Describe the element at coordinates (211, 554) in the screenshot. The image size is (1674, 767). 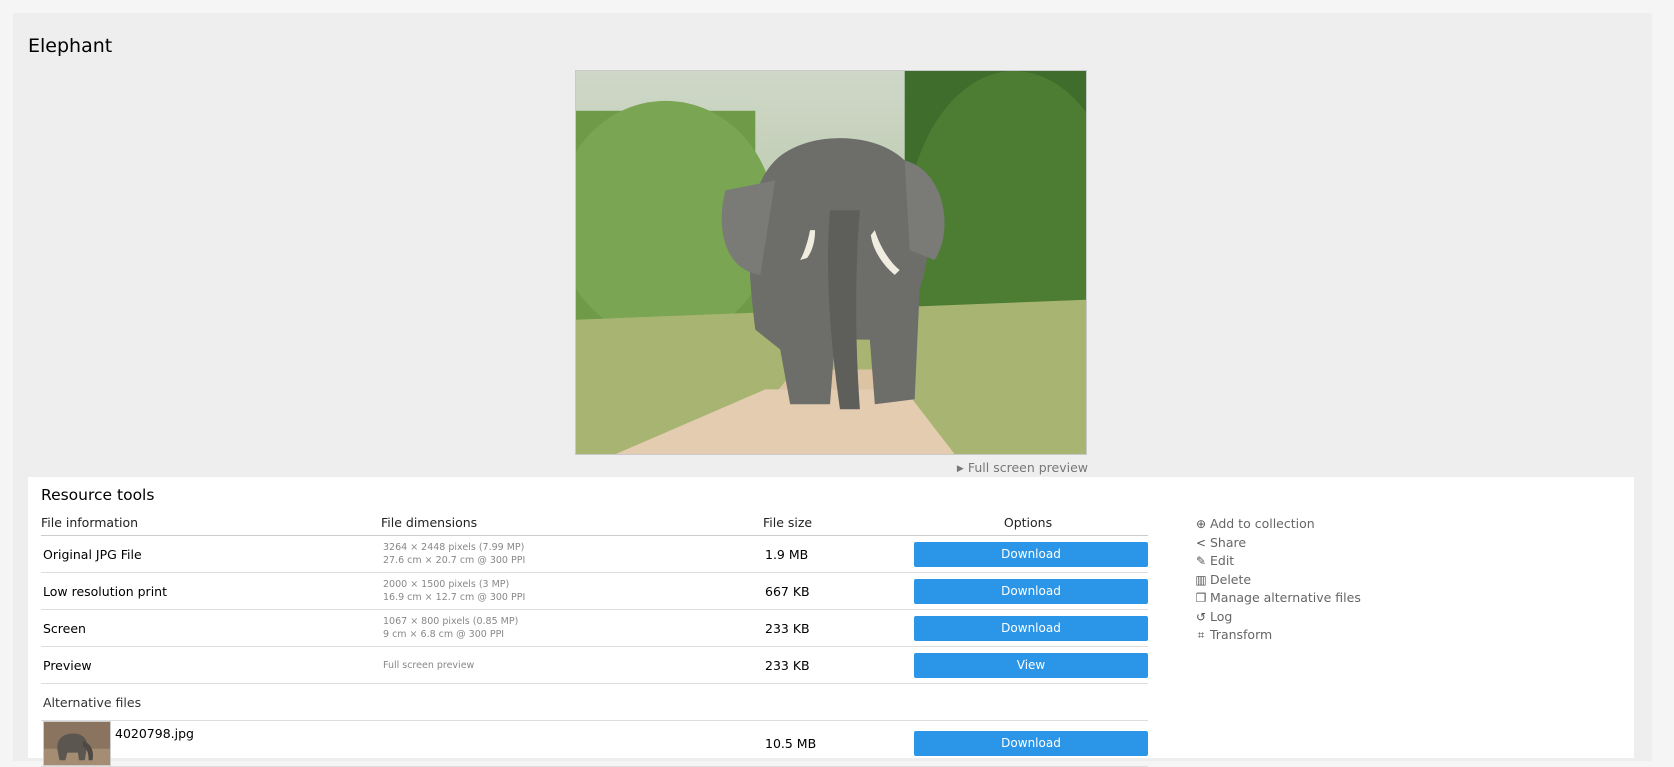
I see `file-name: Original JPG File` at that location.